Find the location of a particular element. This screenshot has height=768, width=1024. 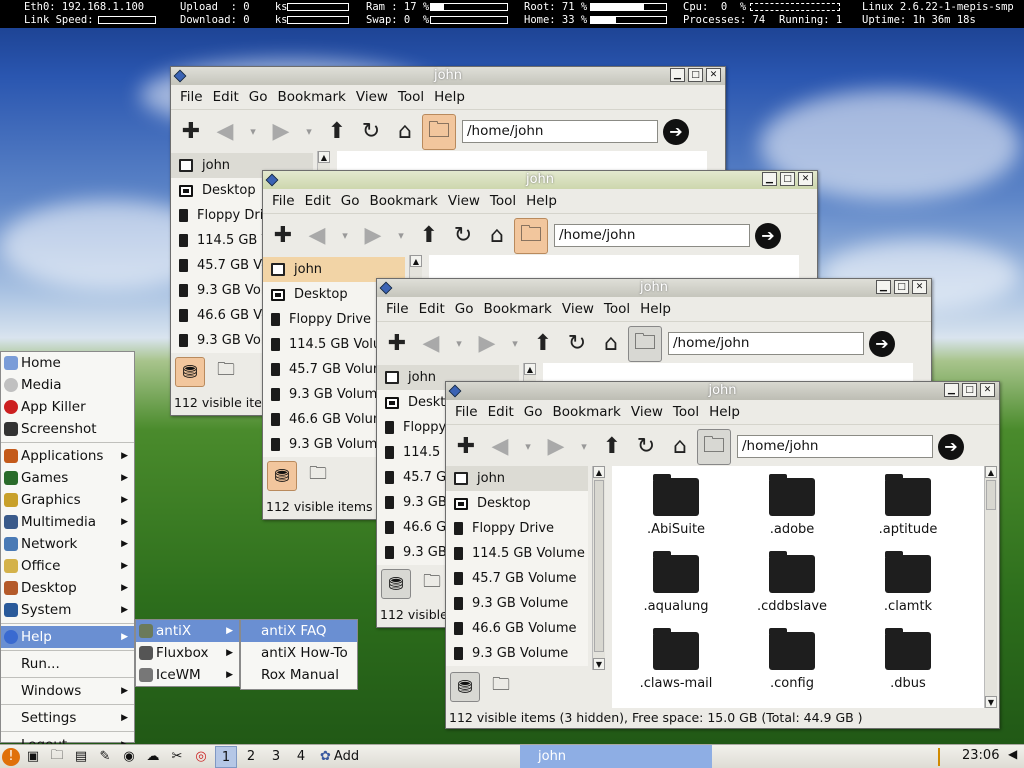

folder-item: .config is located at coordinates (792, 659).